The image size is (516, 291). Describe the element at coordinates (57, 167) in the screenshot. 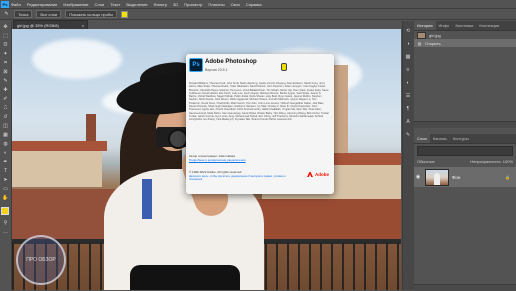

I see `building` at that location.